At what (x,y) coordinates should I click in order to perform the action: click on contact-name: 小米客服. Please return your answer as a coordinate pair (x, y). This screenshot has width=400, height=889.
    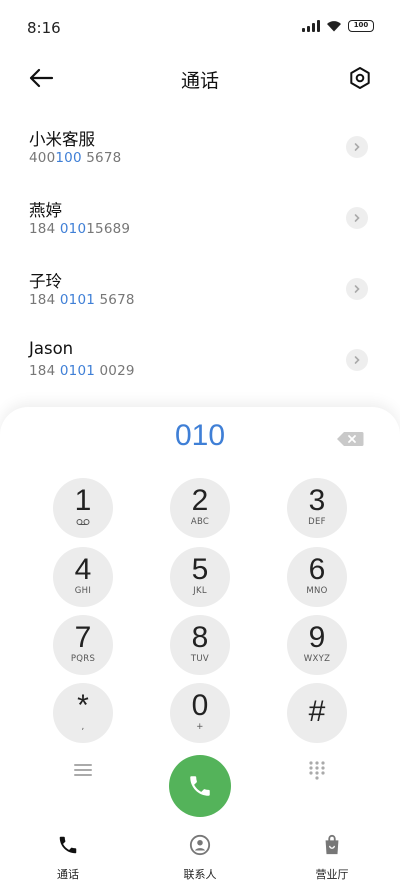
    Looking at the image, I should click on (62, 139).